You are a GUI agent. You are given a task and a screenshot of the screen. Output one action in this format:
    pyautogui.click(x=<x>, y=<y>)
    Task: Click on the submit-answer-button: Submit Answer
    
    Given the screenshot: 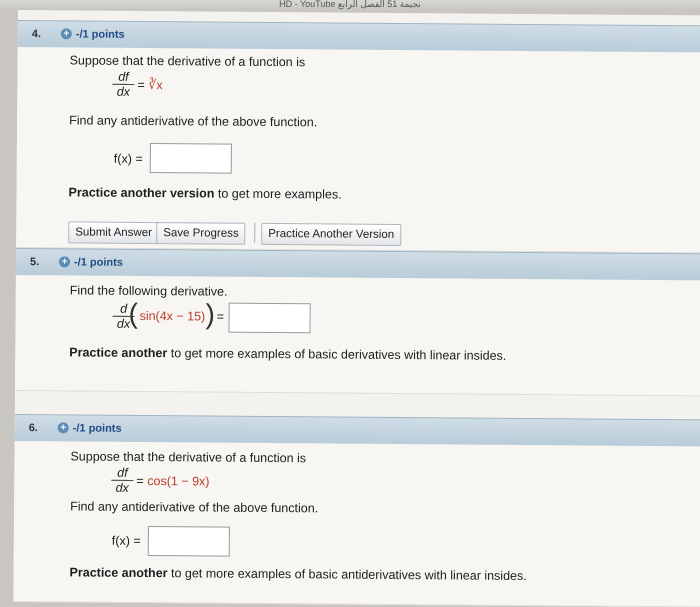 What is the action you would take?
    pyautogui.click(x=114, y=233)
    